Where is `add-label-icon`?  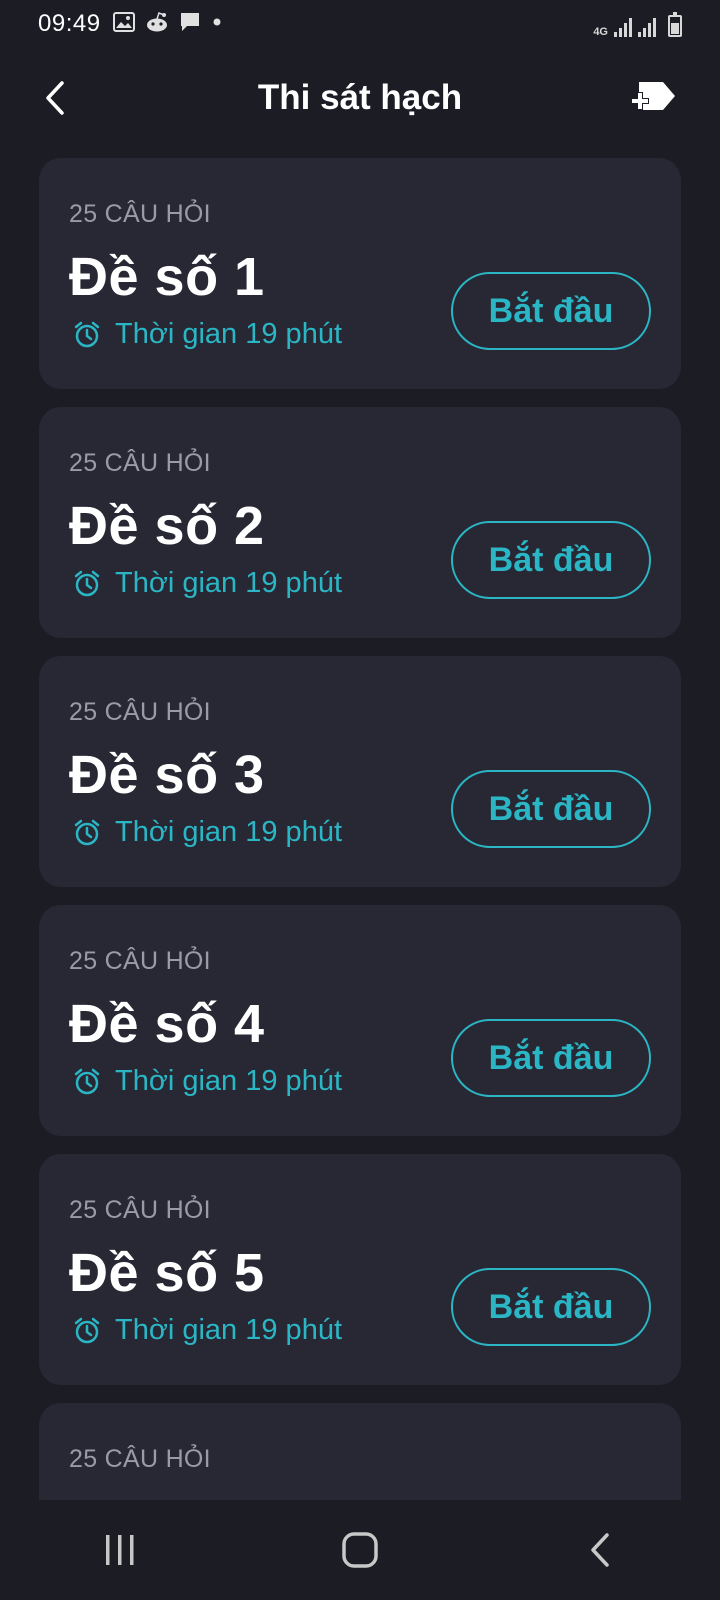
add-label-icon is located at coordinates (653, 96).